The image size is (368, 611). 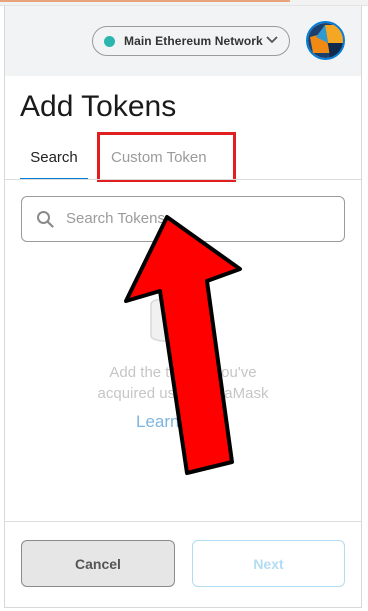 I want to click on search-input, so click(x=201, y=218).